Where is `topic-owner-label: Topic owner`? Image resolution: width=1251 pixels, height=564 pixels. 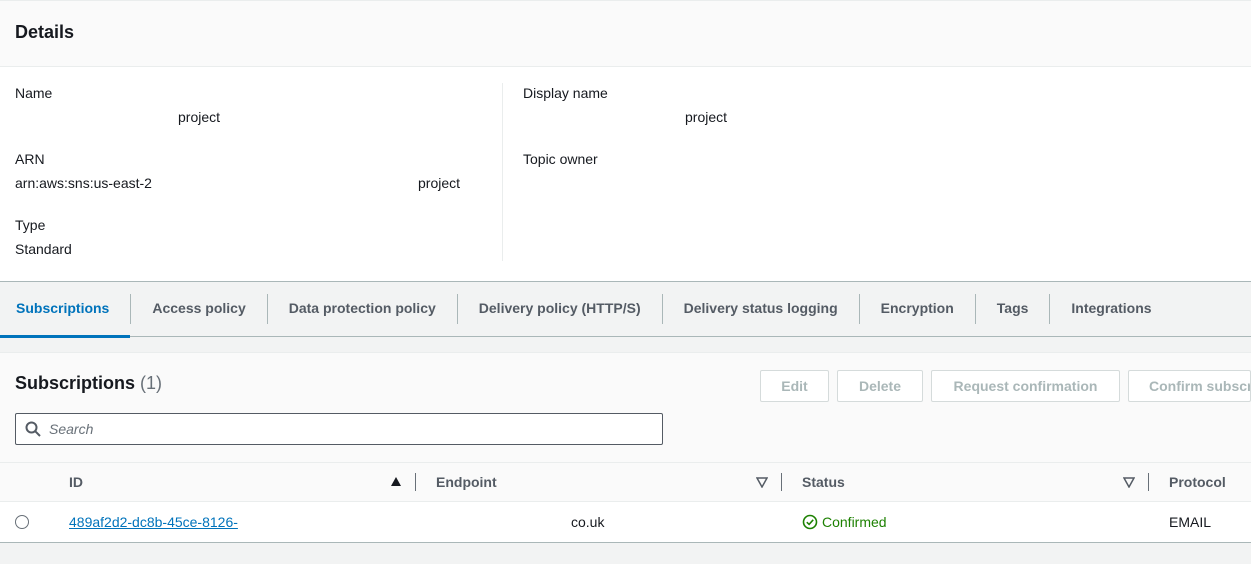
topic-owner-label: Topic owner is located at coordinates (560, 159).